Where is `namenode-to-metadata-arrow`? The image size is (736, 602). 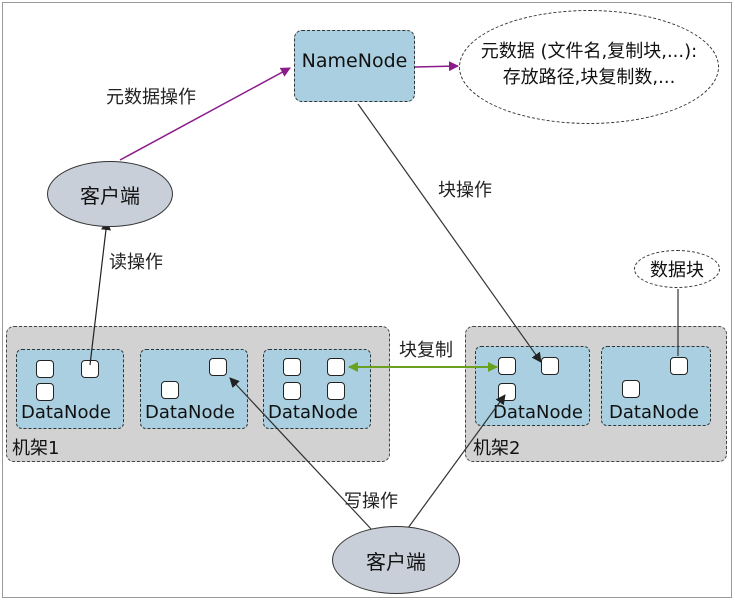
namenode-to-metadata-arrow is located at coordinates (436, 66).